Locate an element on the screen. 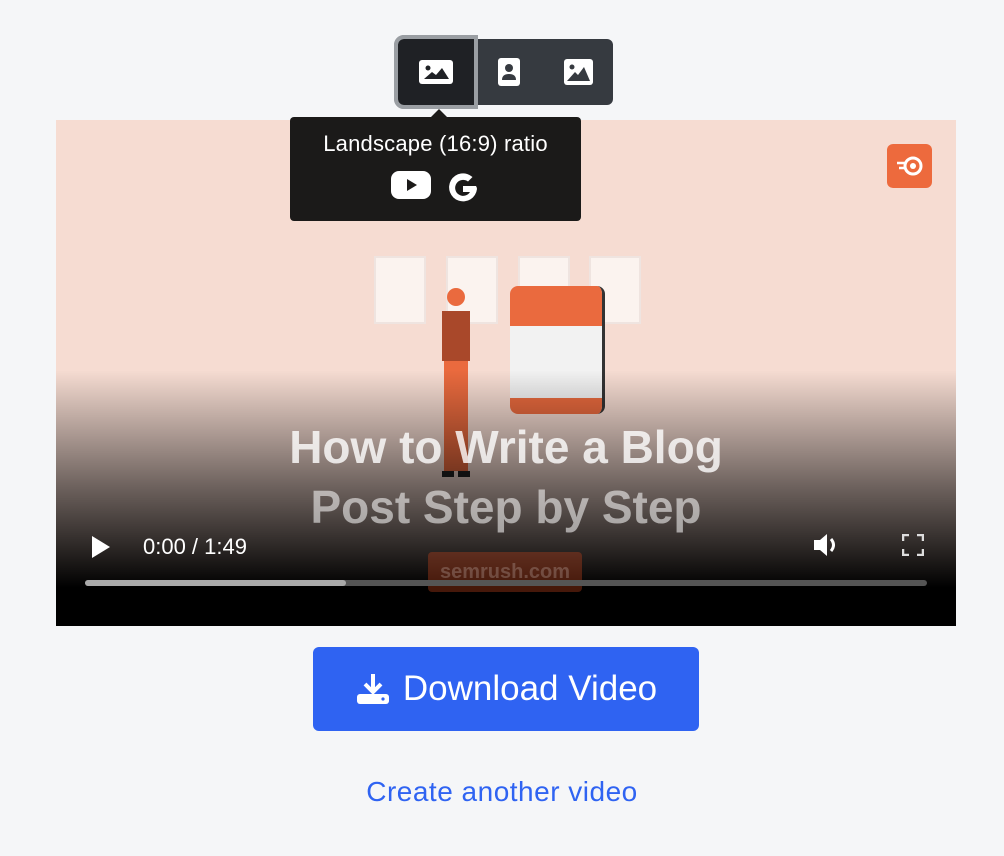 This screenshot has width=1004, height=856. semrush-logo-icon is located at coordinates (909, 166).